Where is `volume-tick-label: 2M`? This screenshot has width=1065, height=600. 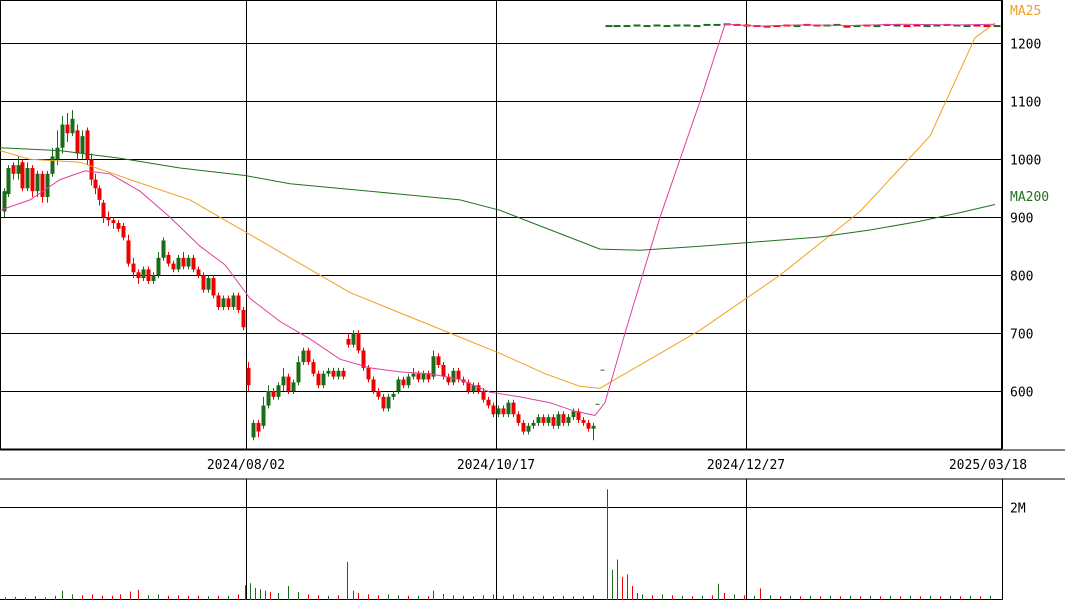 volume-tick-label: 2M is located at coordinates (1018, 509).